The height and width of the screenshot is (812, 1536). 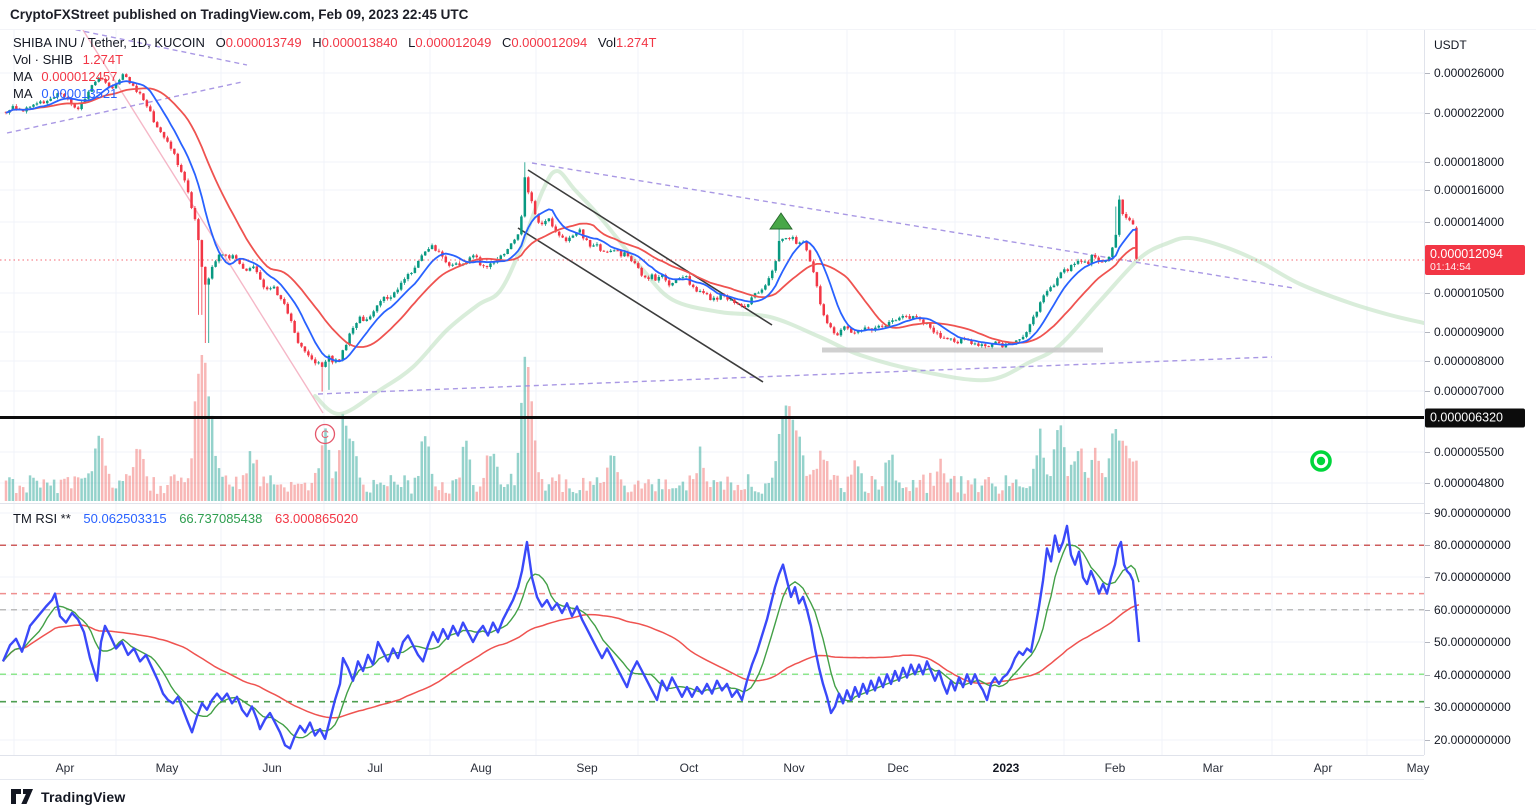 What do you see at coordinates (1464, 332) in the screenshot?
I see `price-axis-label: 0.000009000` at bounding box center [1464, 332].